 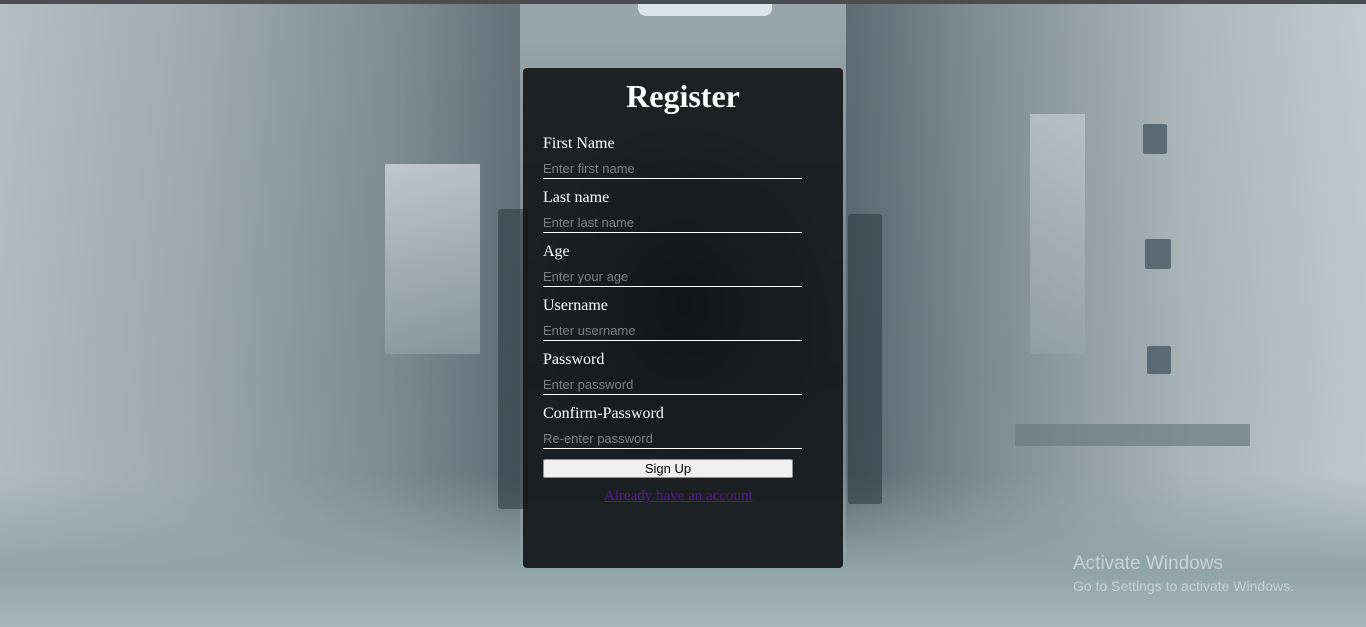 I want to click on age-label: Age, so click(x=556, y=251).